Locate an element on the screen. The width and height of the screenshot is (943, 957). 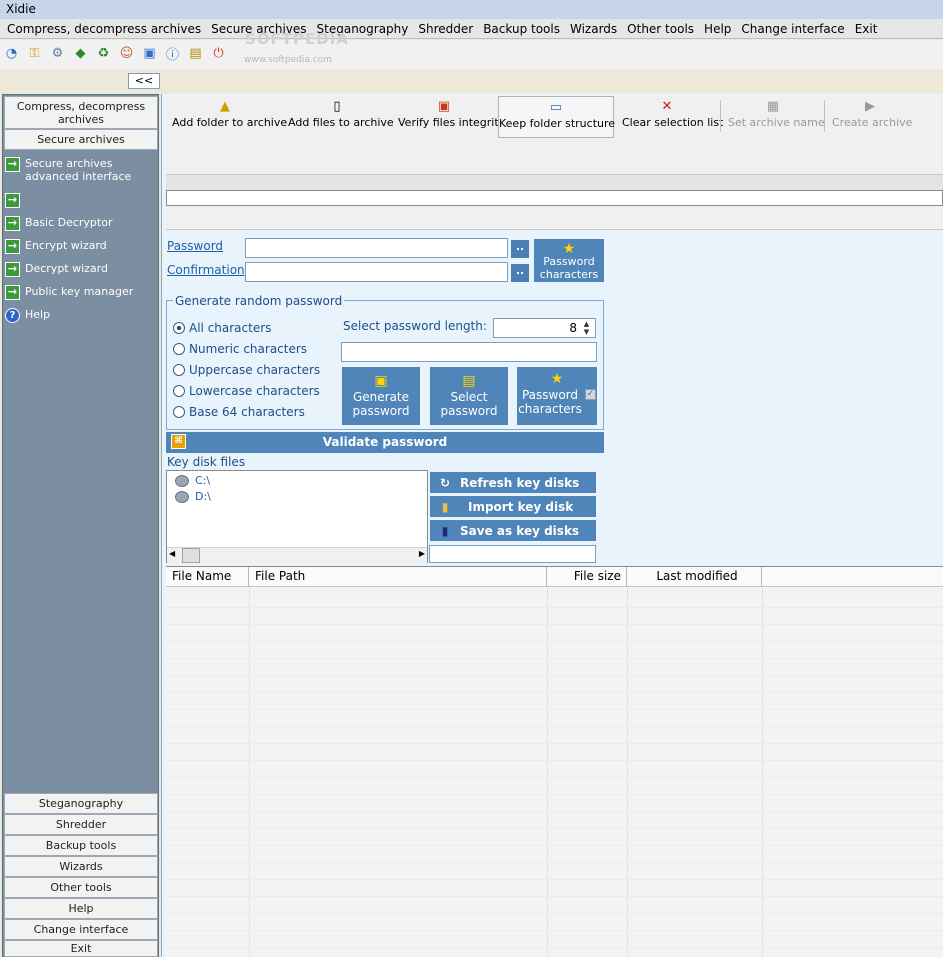
password-browse-button: .. is located at coordinates (520, 249).